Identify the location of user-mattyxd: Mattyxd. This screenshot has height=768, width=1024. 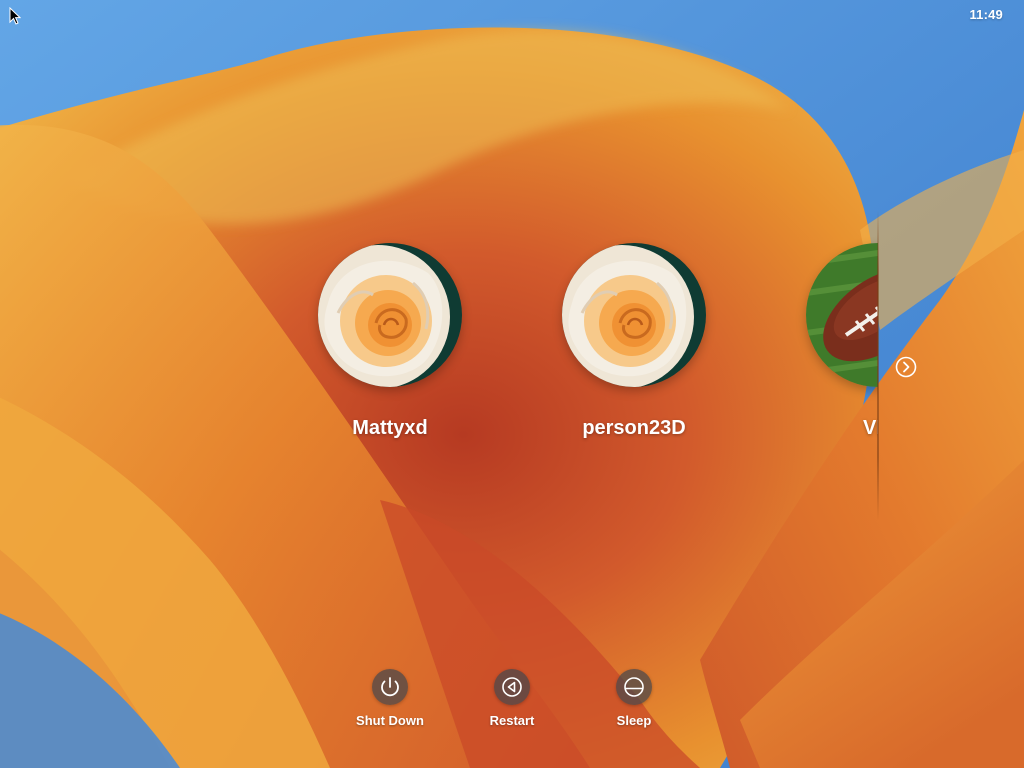
(390, 341).